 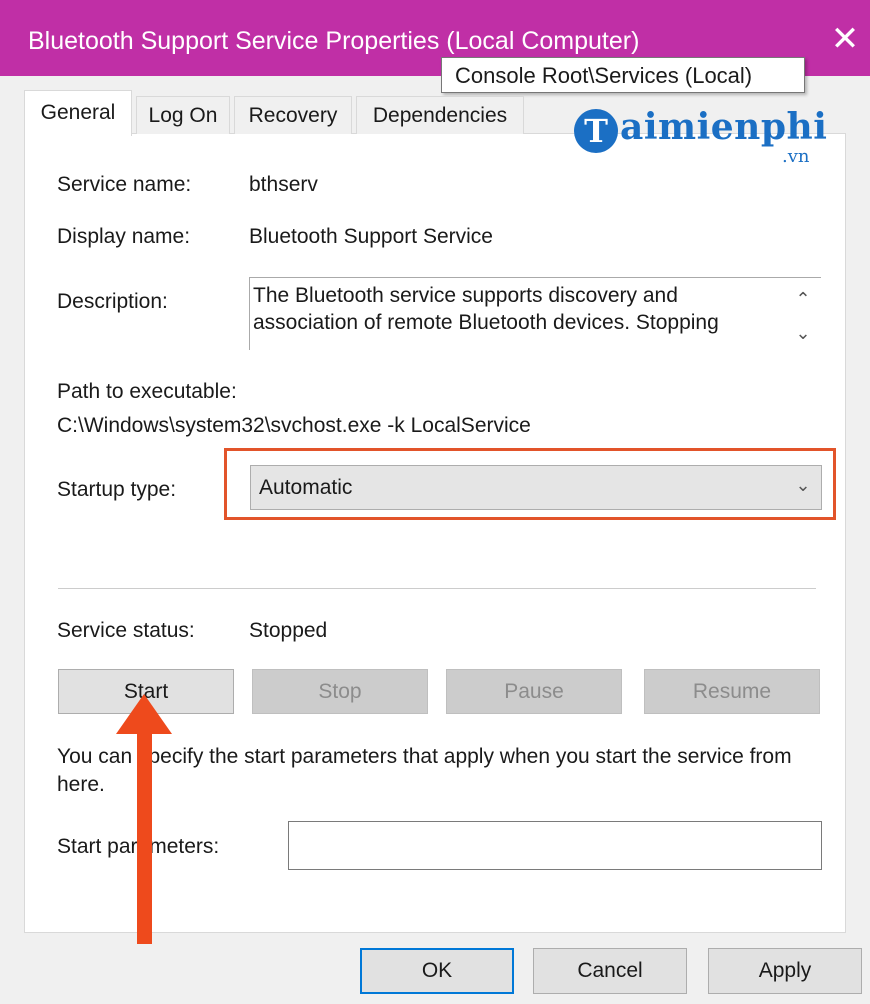 What do you see at coordinates (340, 691) in the screenshot?
I see `stop-button: Stop` at bounding box center [340, 691].